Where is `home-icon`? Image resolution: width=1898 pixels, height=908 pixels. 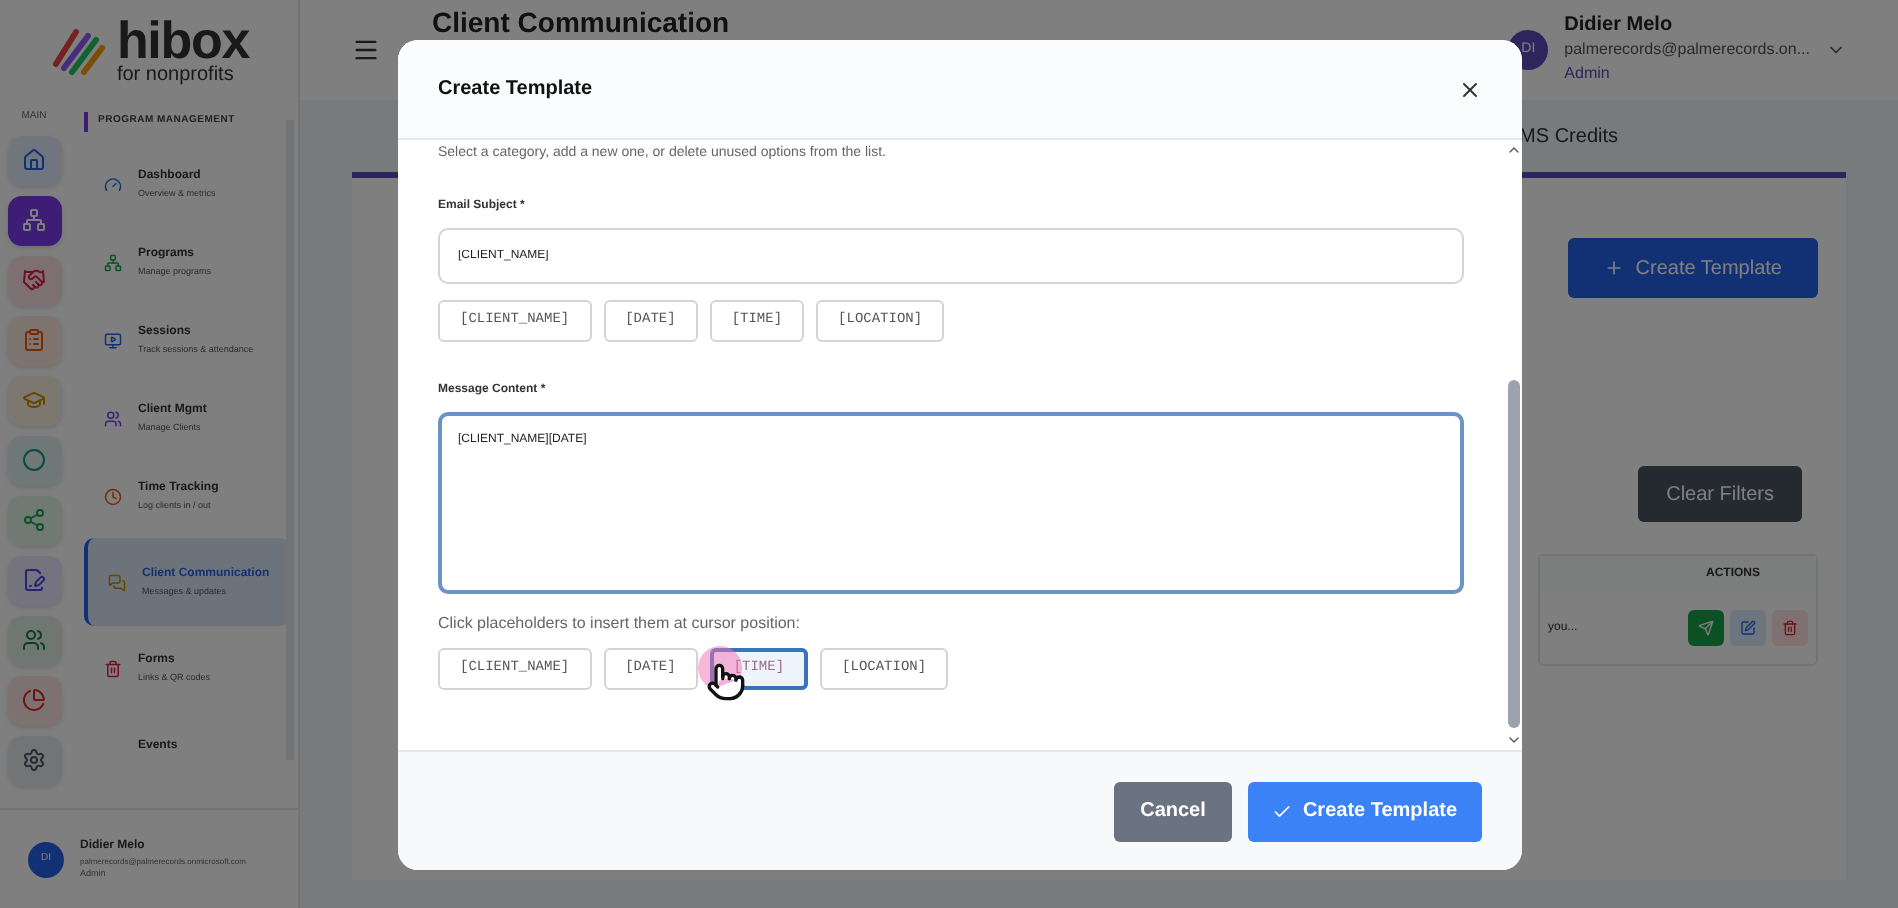
home-icon is located at coordinates (34, 160).